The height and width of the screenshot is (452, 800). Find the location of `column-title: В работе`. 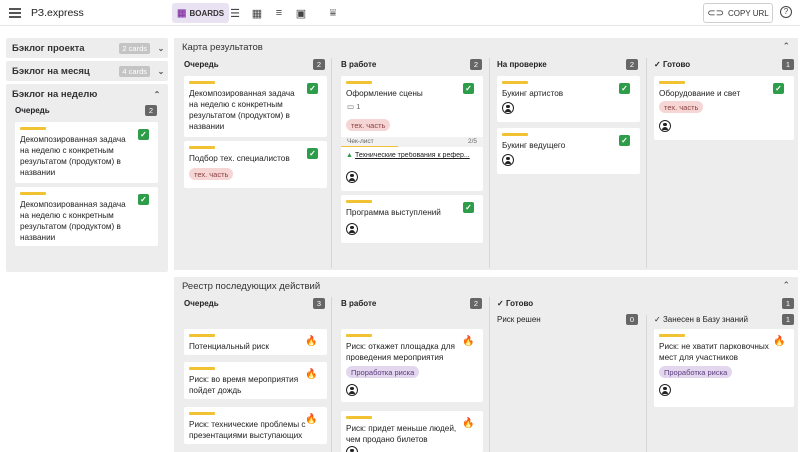

column-title: В работе is located at coordinates (359, 64).